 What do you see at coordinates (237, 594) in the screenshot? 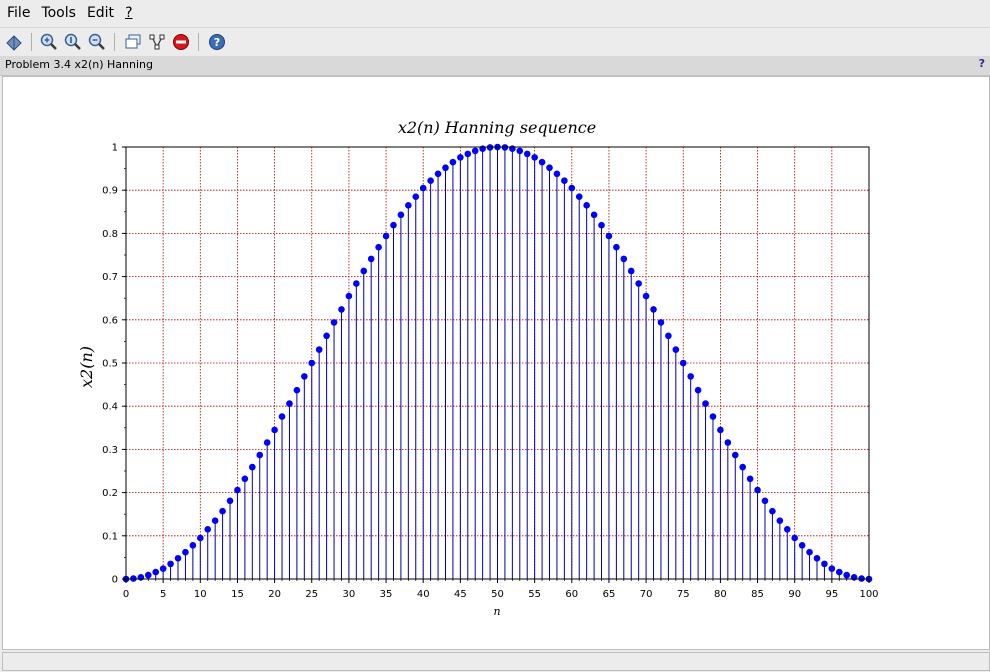
I see `x-tick-label: 15` at bounding box center [237, 594].